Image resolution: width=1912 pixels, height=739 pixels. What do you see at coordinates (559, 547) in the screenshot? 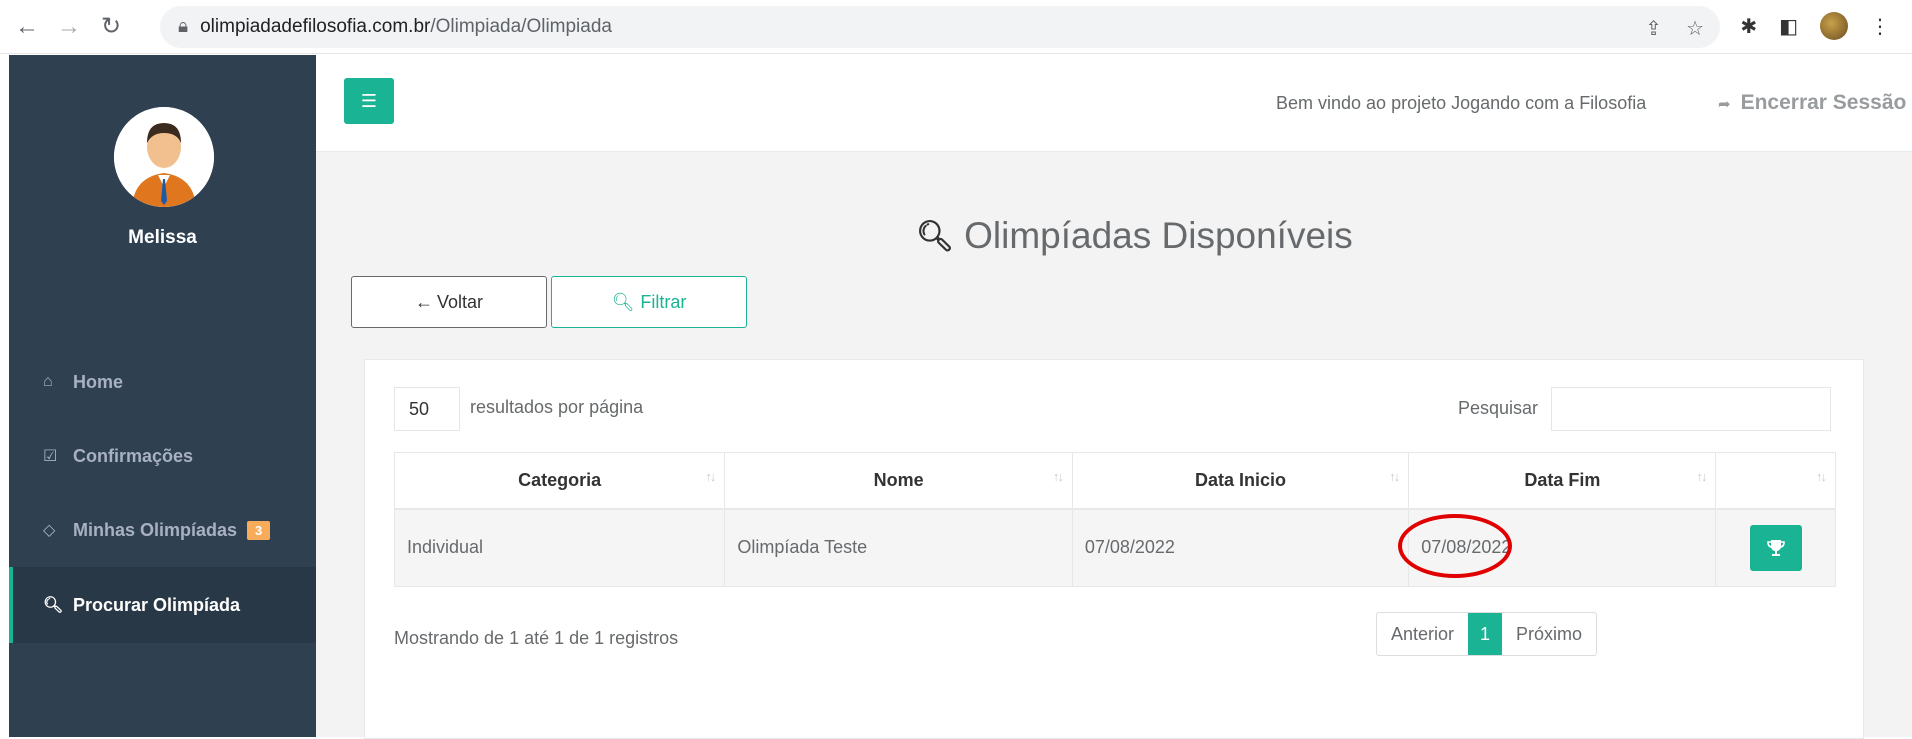
I see `cell-categoria: Individual` at bounding box center [559, 547].